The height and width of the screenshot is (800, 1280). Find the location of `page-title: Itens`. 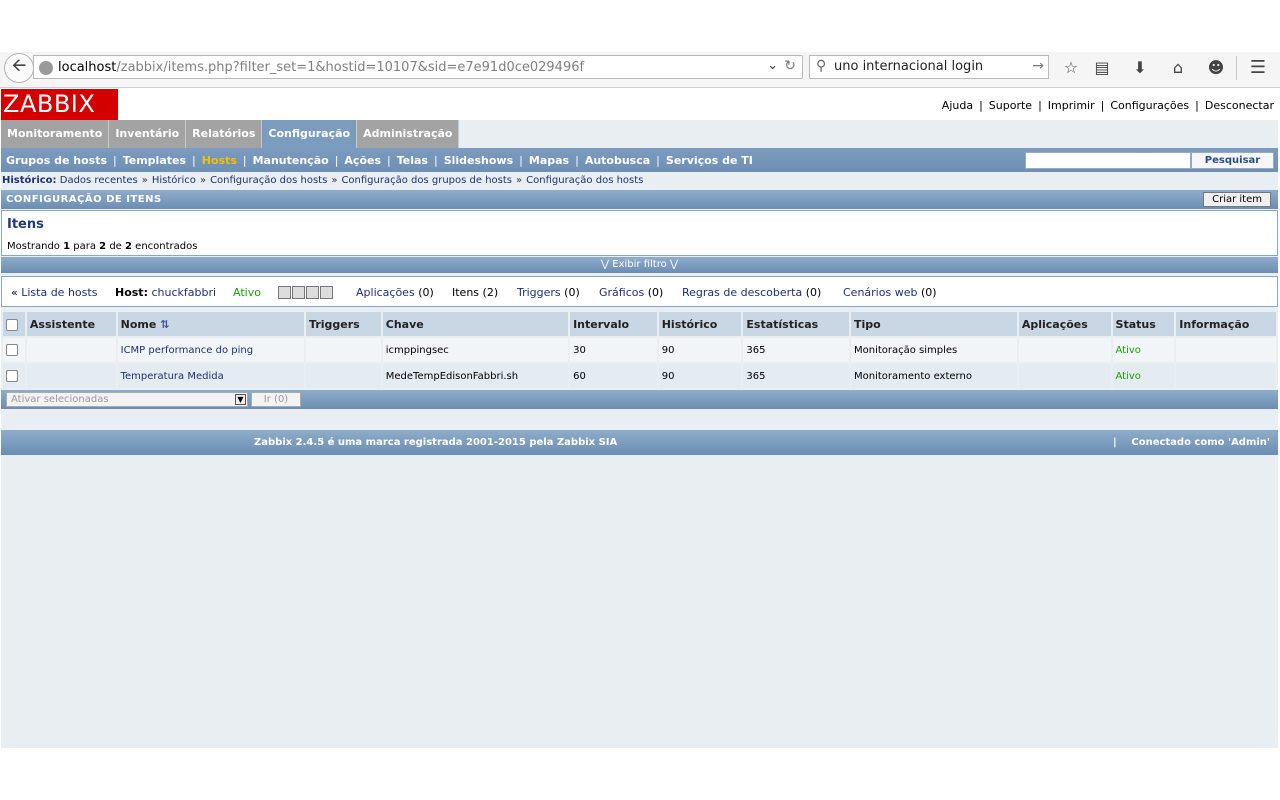

page-title: Itens is located at coordinates (25, 224).